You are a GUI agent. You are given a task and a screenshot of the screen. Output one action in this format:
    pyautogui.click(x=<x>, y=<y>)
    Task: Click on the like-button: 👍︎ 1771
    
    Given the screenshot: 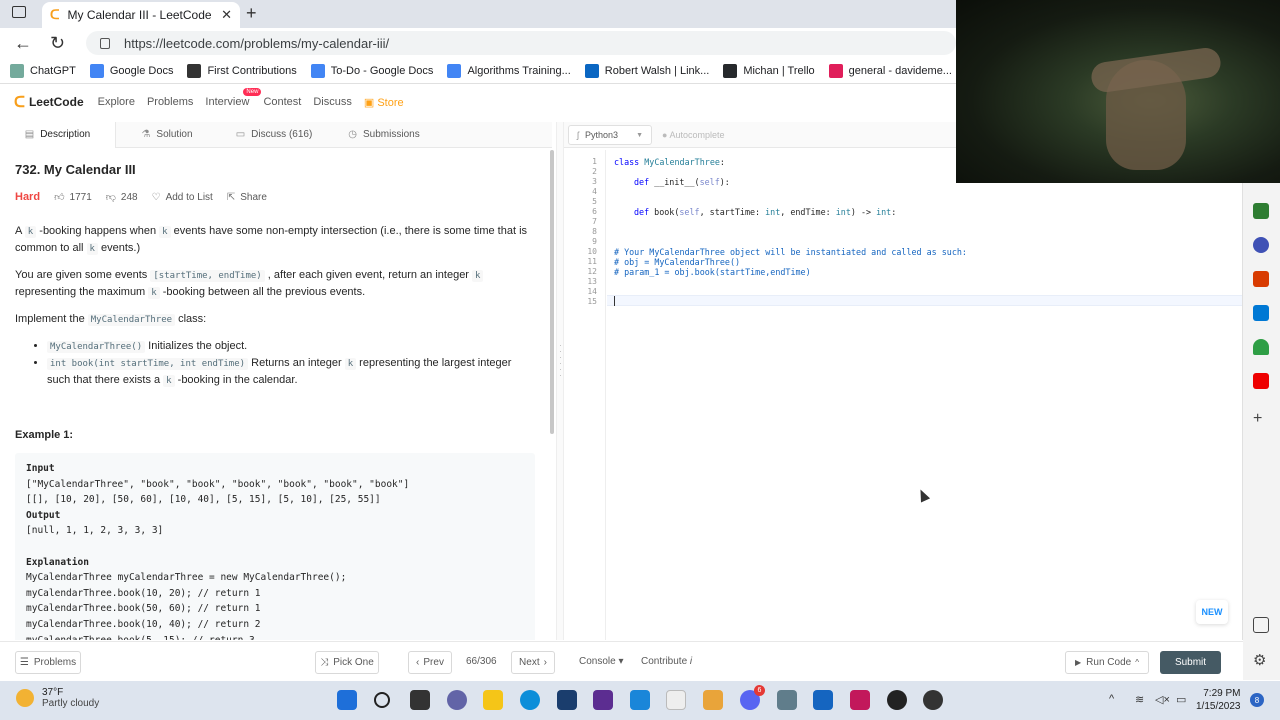 What is the action you would take?
    pyautogui.click(x=73, y=197)
    